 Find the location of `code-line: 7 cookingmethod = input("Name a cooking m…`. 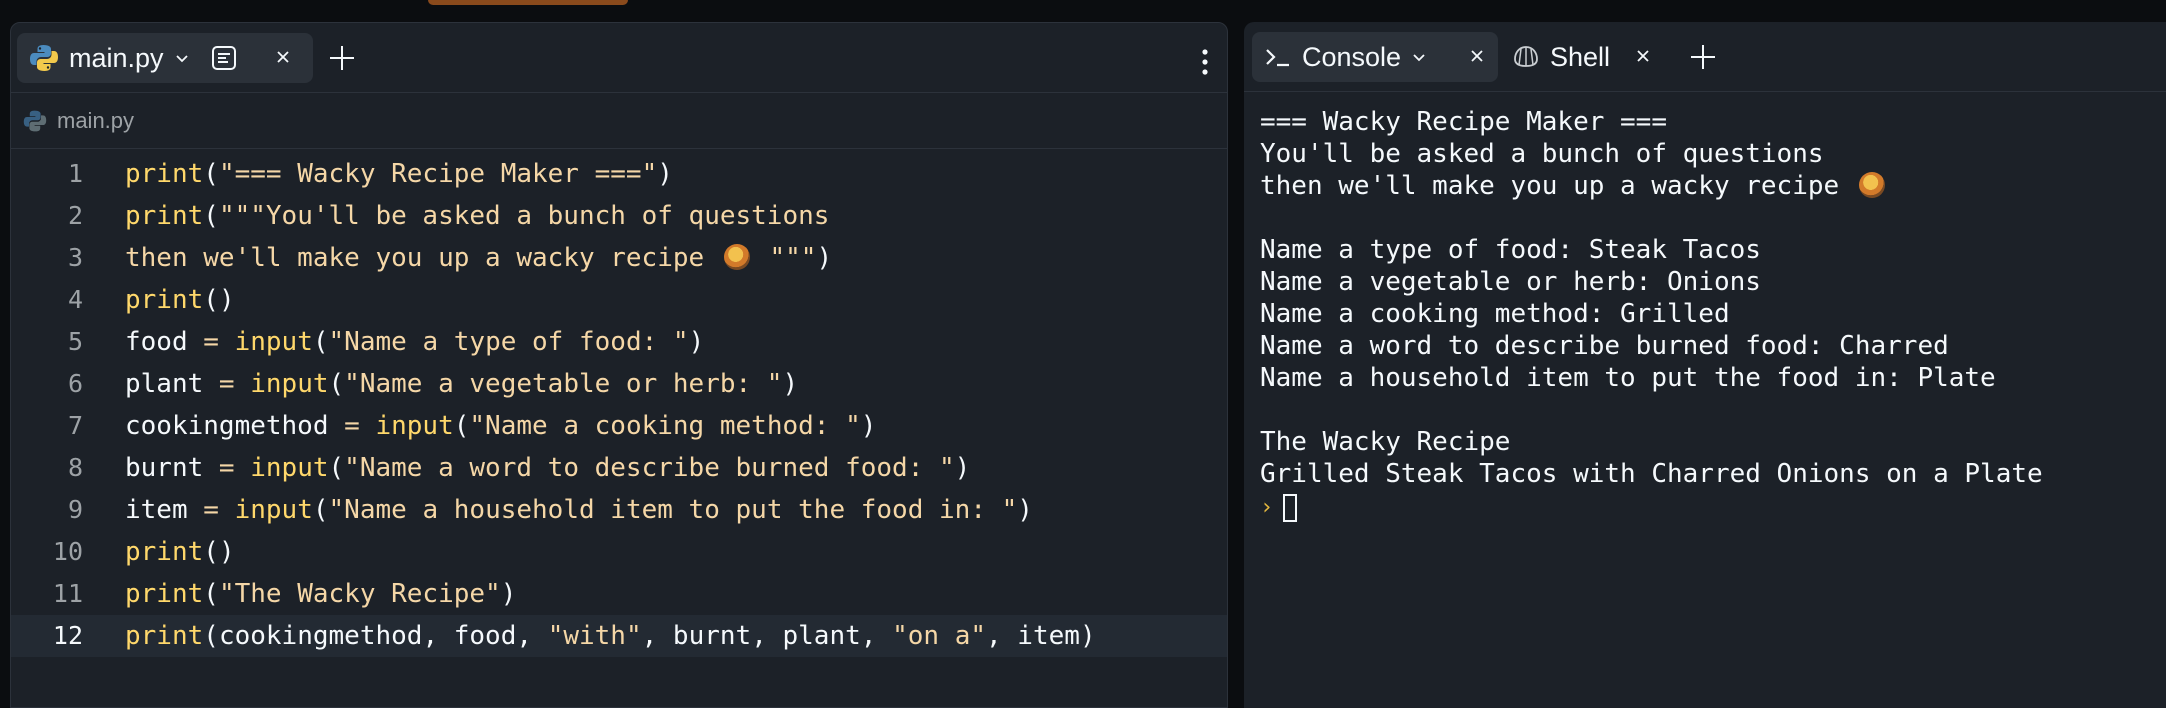

code-line: 7 cookingmethod = input("Name a cooking m… is located at coordinates (619, 426).